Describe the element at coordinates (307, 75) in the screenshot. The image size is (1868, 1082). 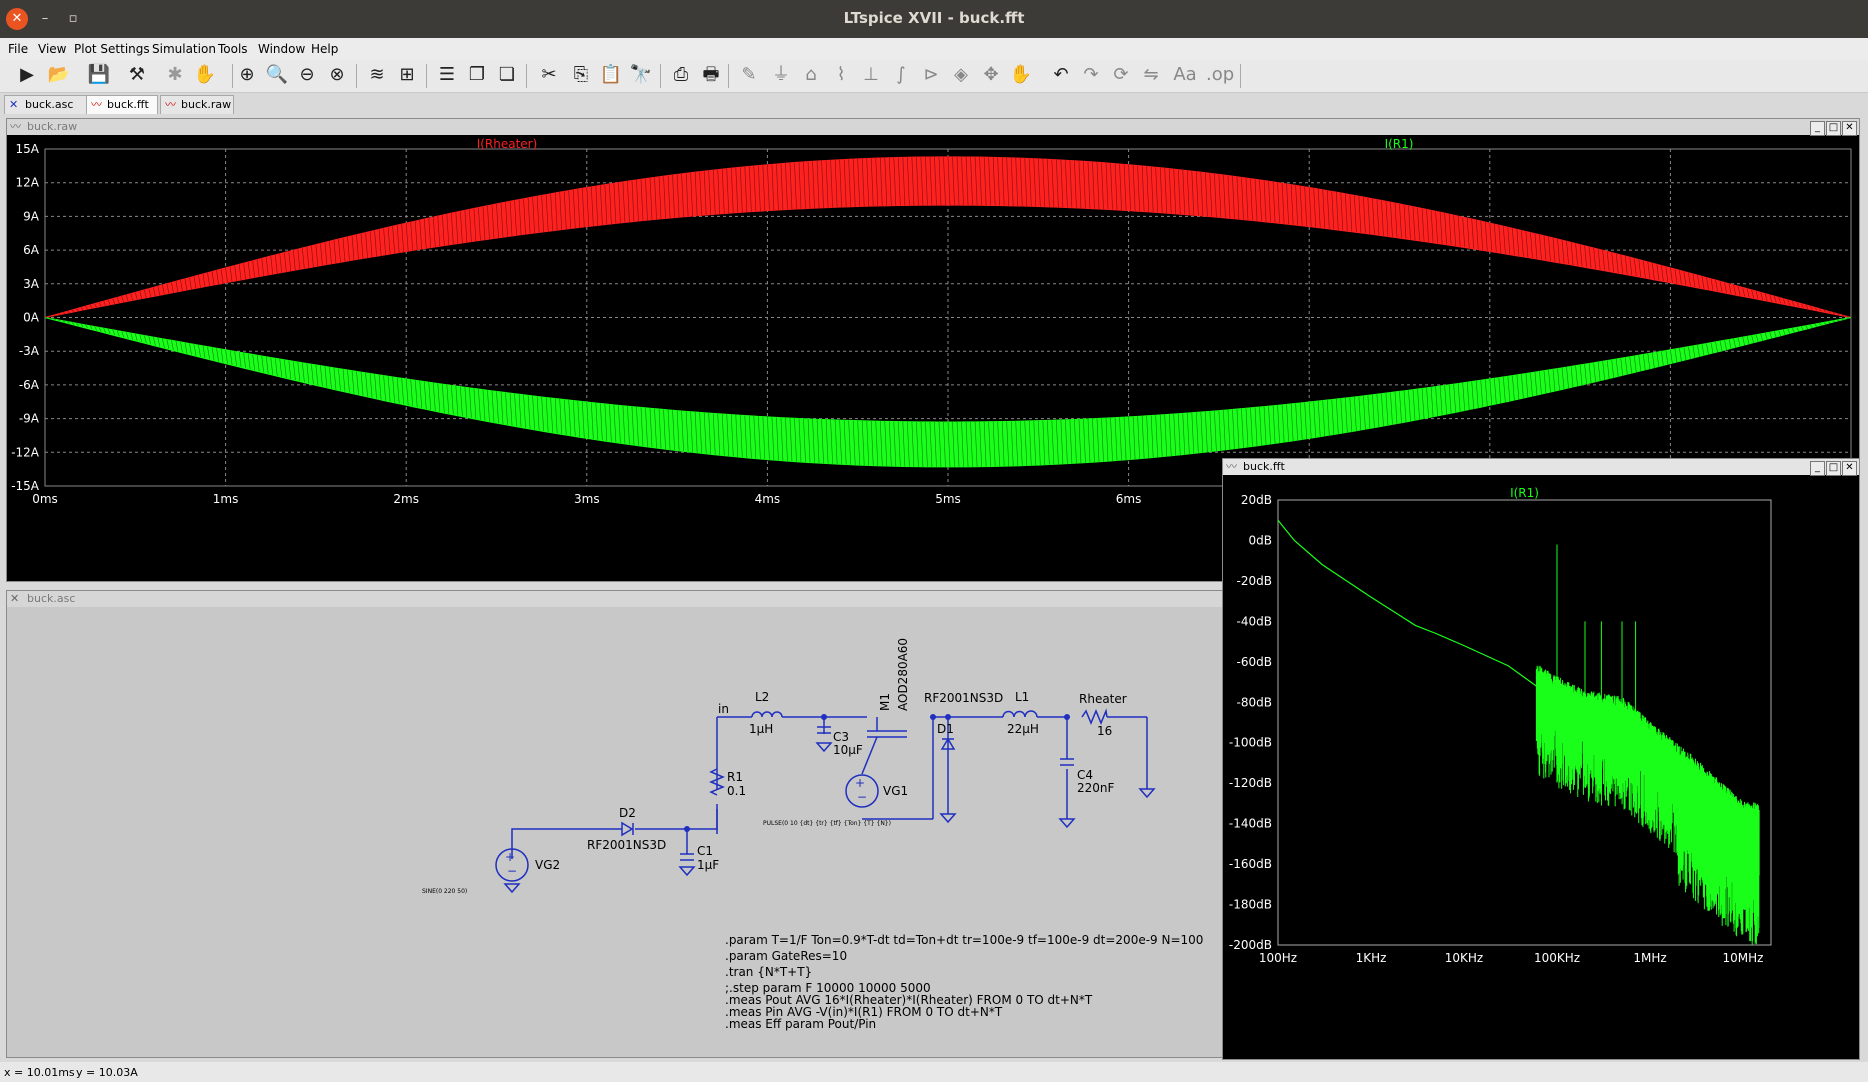
I see `zoom-out-icon: ⊖` at that location.